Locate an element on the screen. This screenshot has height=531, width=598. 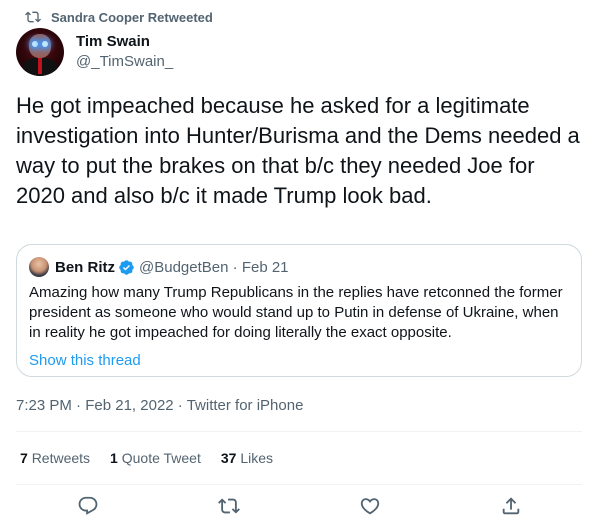
like-button is located at coordinates (370, 506).